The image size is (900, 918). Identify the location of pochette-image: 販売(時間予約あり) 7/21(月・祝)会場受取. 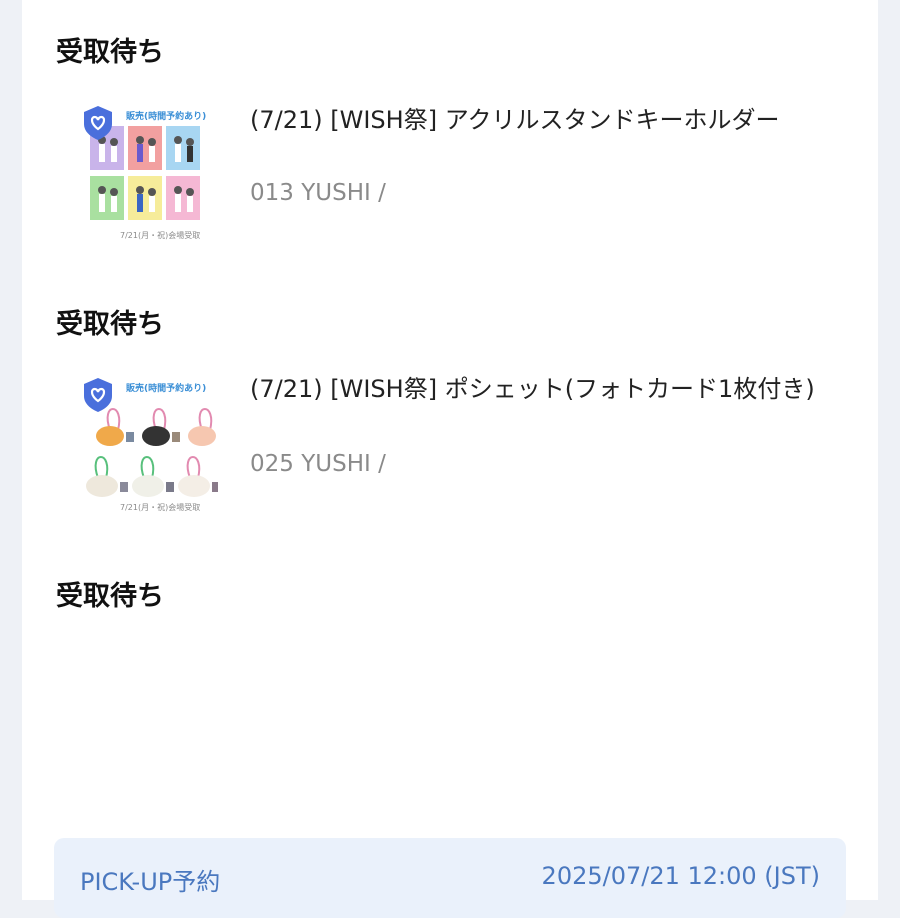
(145, 447).